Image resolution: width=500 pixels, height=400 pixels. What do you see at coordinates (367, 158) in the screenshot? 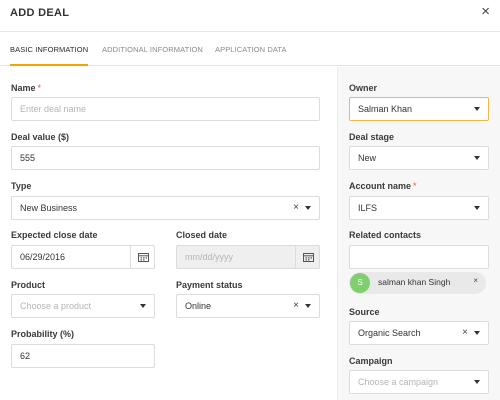
I see `deal-stage-value: New` at bounding box center [367, 158].